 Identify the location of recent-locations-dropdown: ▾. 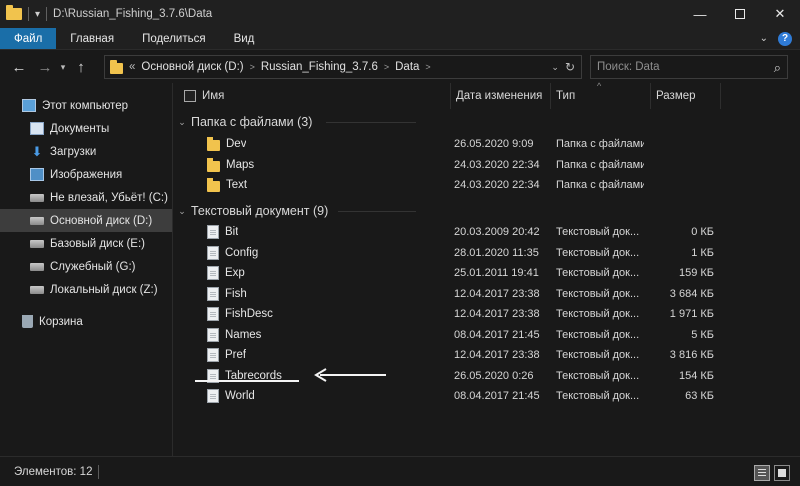
(63, 67).